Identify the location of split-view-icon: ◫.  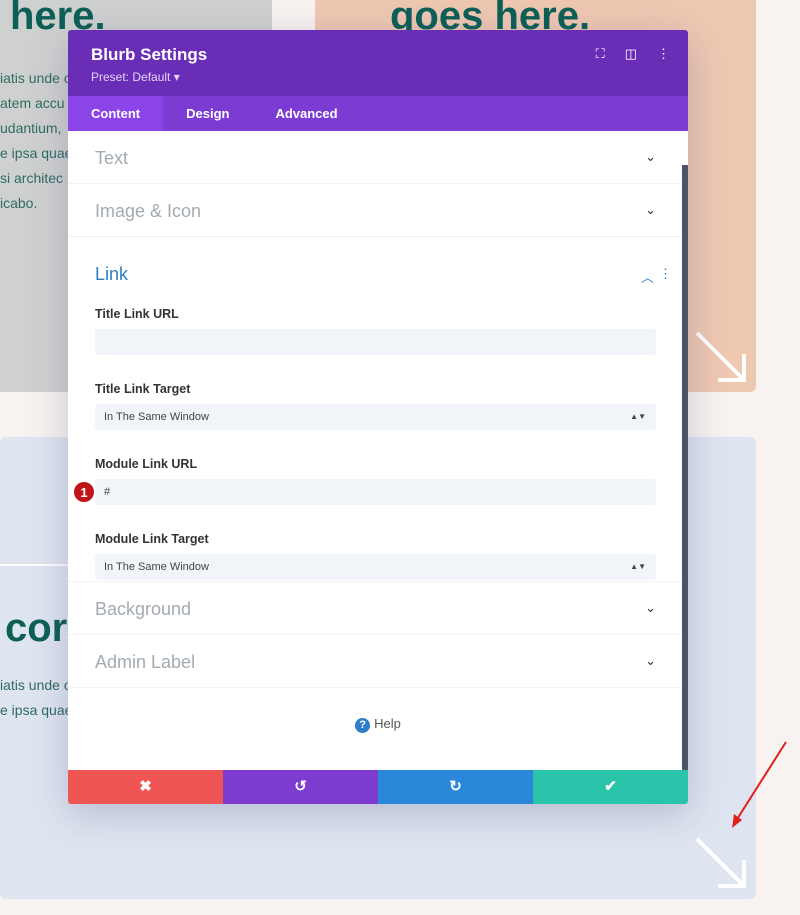
(631, 54).